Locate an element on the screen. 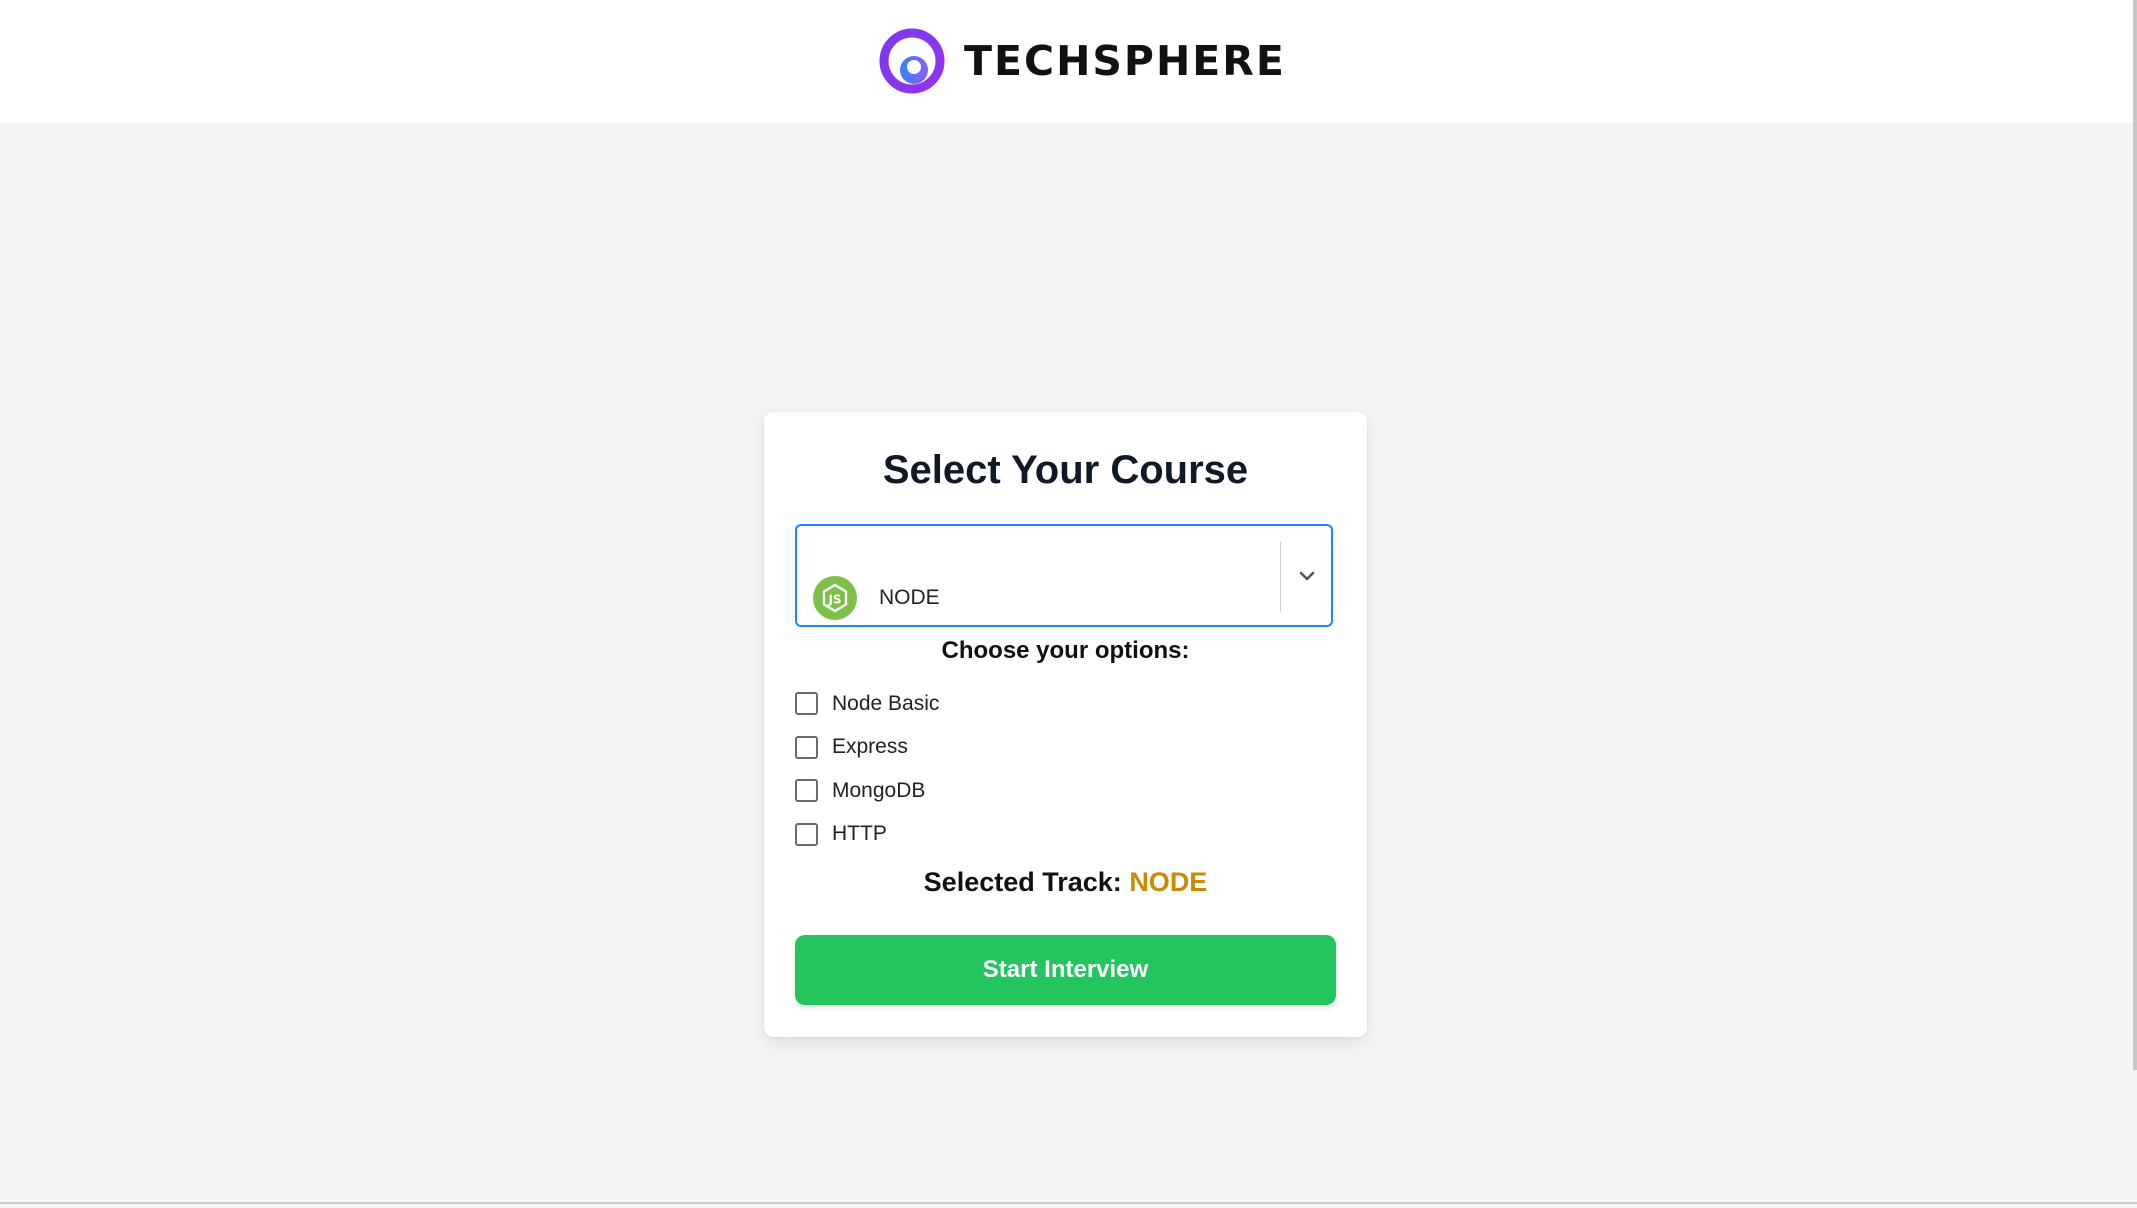  brand-logo: TECHSPHERE is located at coordinates (1082, 61).